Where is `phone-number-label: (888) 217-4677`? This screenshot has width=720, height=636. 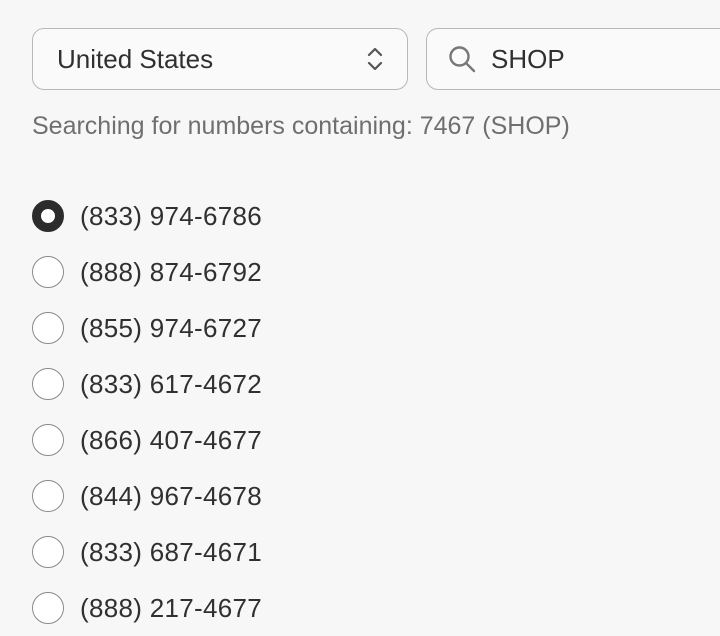
phone-number-label: (888) 217-4677 is located at coordinates (171, 607).